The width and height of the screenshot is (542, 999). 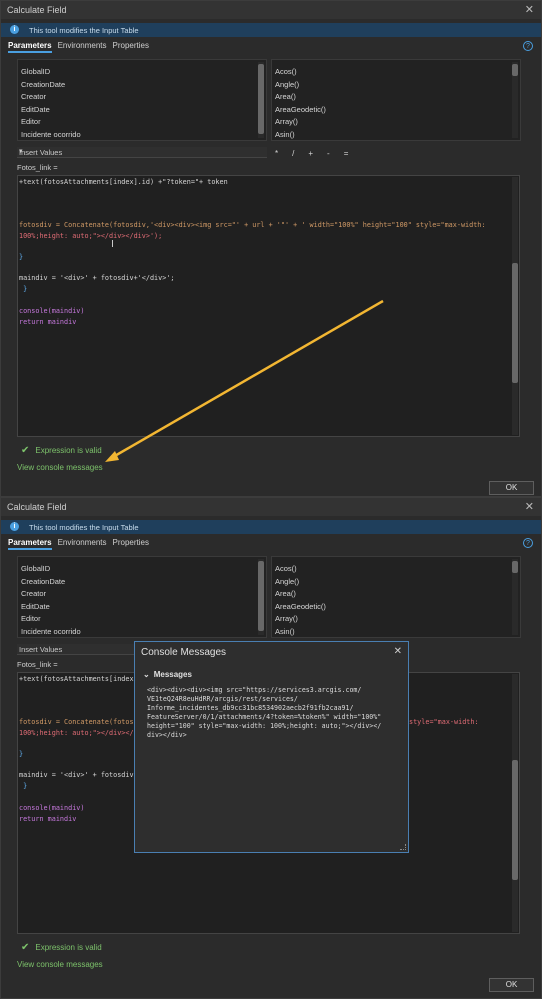 I want to click on list-item: EditDate, so click(x=142, y=607).